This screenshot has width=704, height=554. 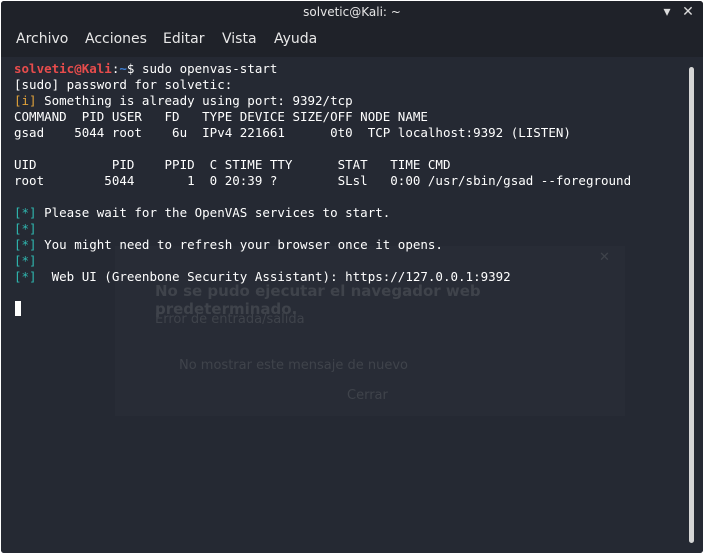 What do you see at coordinates (691, 305) in the screenshot?
I see `scrollbar` at bounding box center [691, 305].